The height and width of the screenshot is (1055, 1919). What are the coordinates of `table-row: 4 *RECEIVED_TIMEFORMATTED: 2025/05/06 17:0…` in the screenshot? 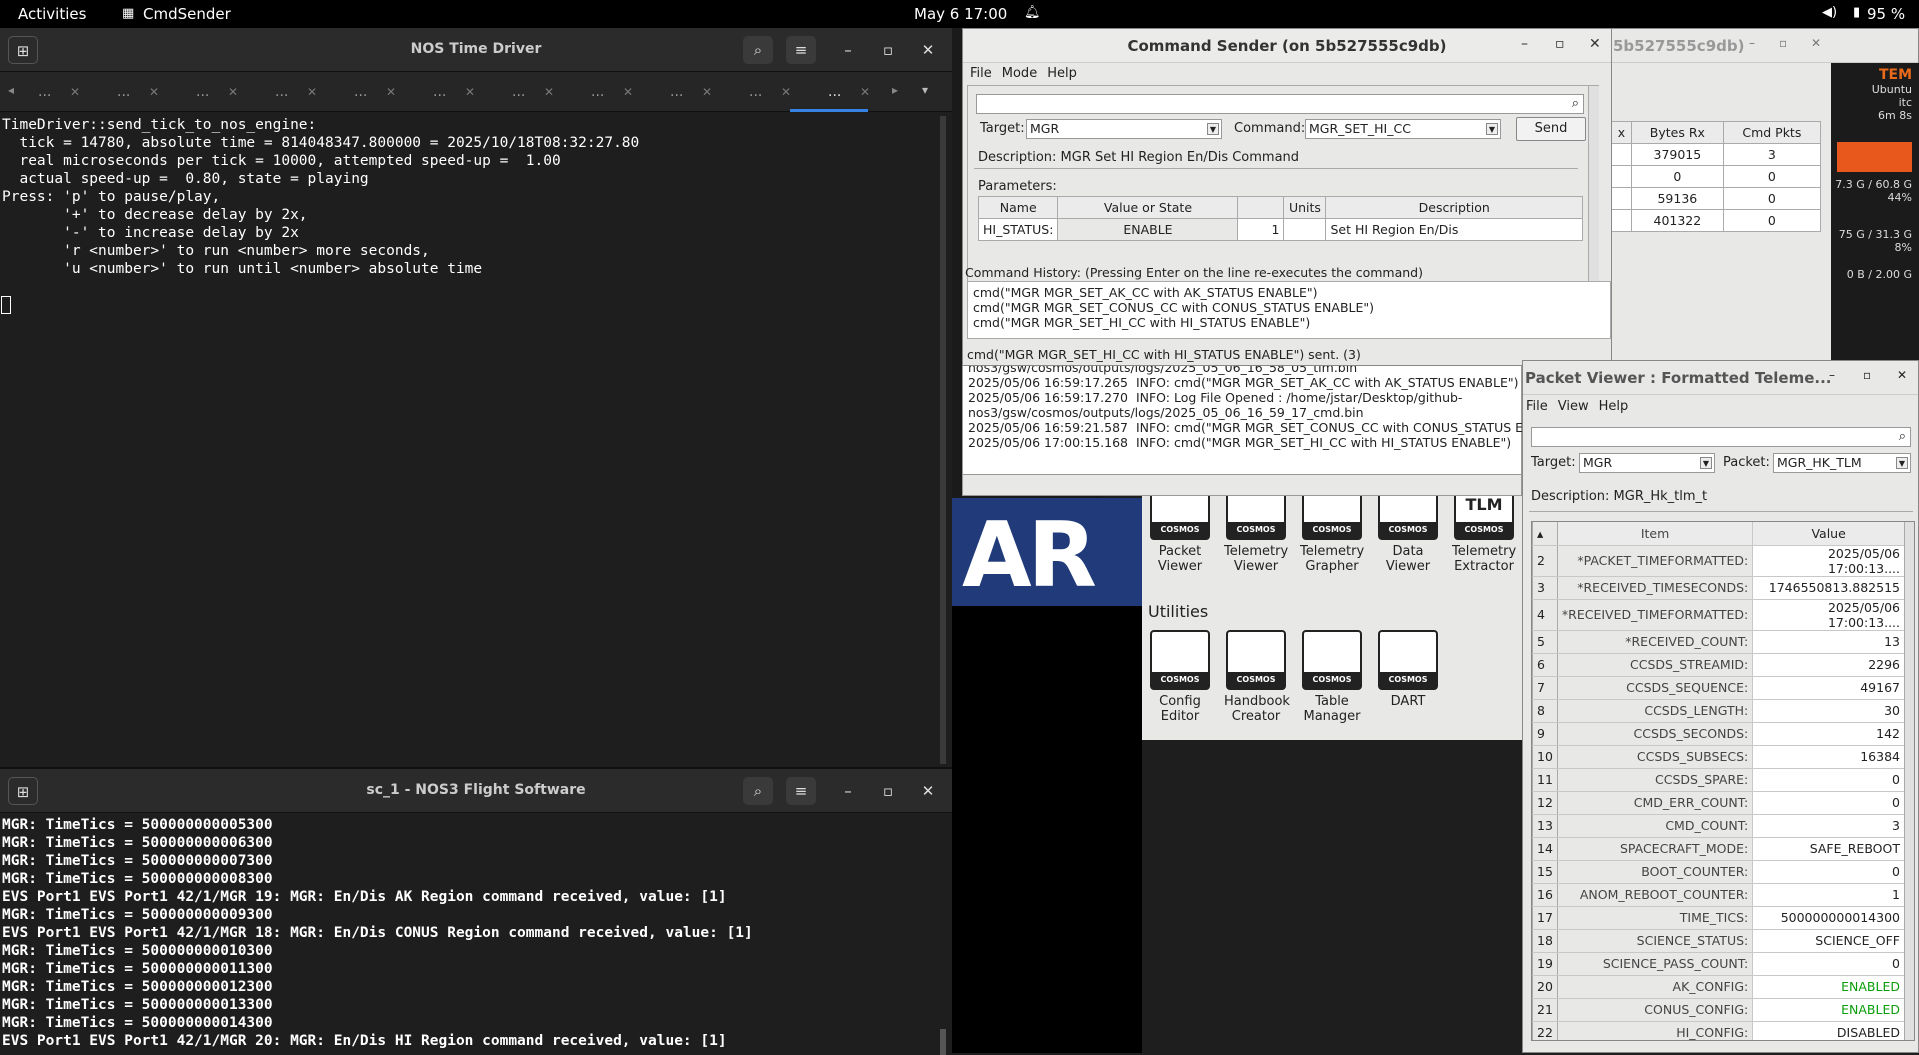 It's located at (1718, 615).